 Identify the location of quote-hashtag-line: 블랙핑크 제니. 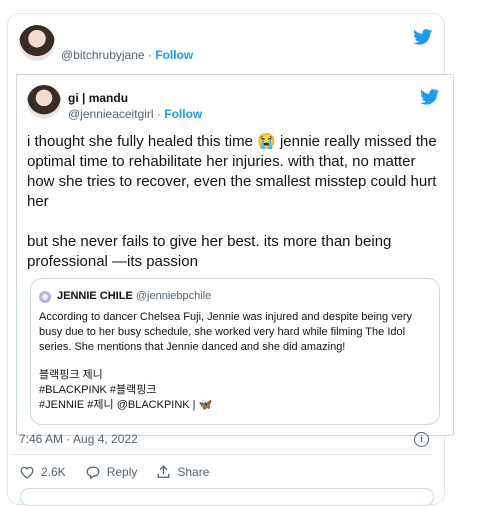
(71, 375).